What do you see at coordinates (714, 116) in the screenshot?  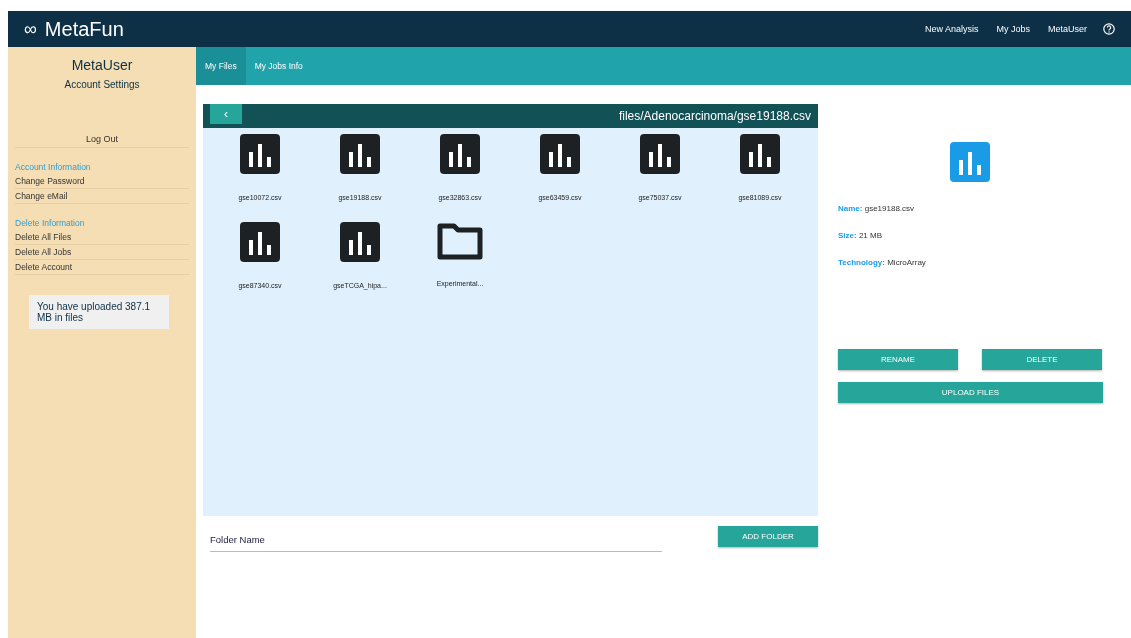 I see `file-path: files/Adenocarcinoma/gse19188.csv` at bounding box center [714, 116].